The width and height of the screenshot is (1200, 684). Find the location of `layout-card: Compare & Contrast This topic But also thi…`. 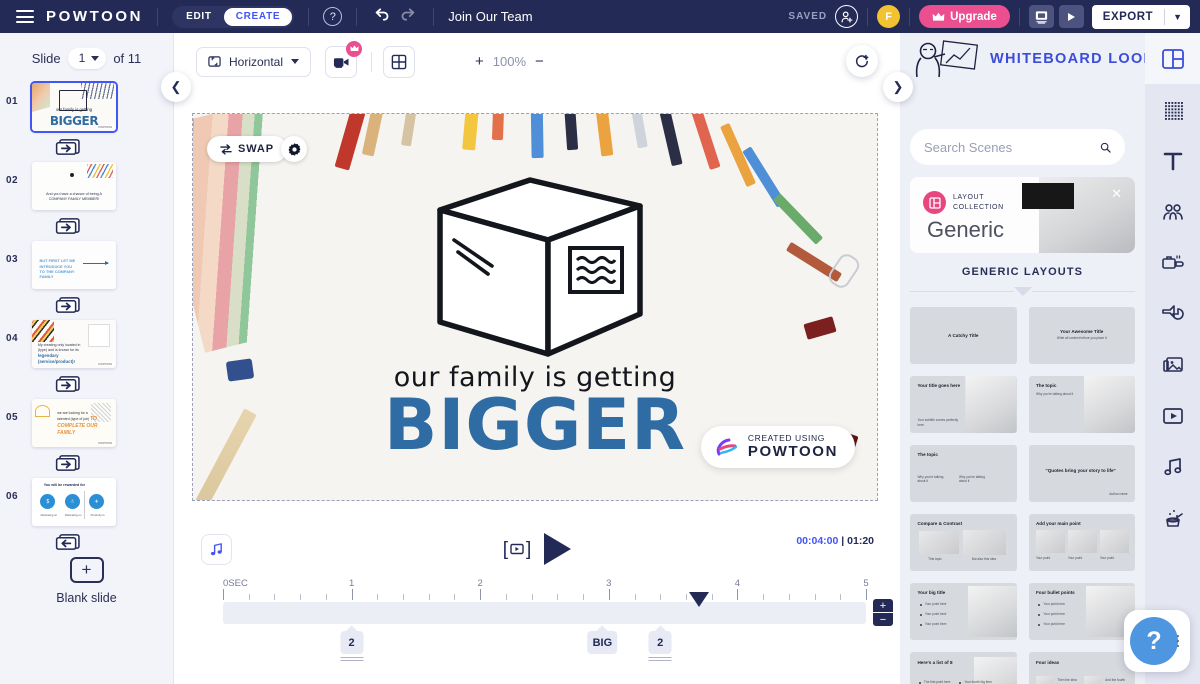

layout-card: Compare & Contrast This topic But also thi… is located at coordinates (963, 542).